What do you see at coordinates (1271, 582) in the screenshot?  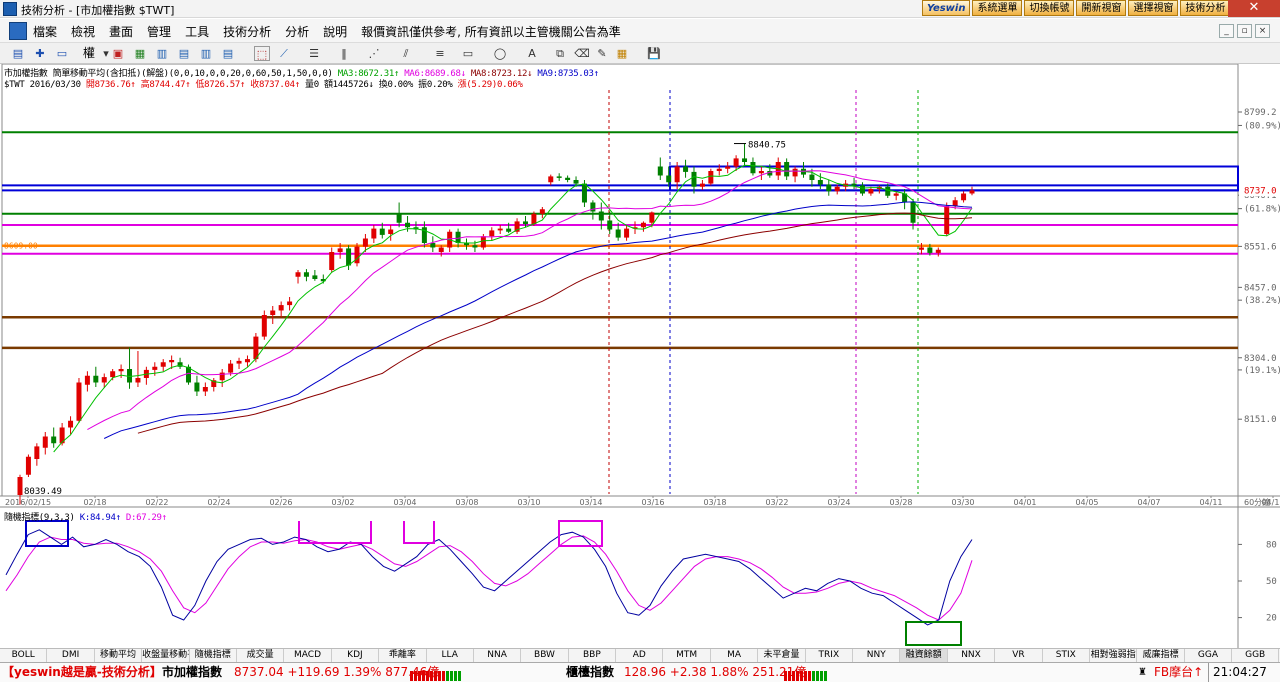 I see `kd-axis-label: 50` at bounding box center [1271, 582].